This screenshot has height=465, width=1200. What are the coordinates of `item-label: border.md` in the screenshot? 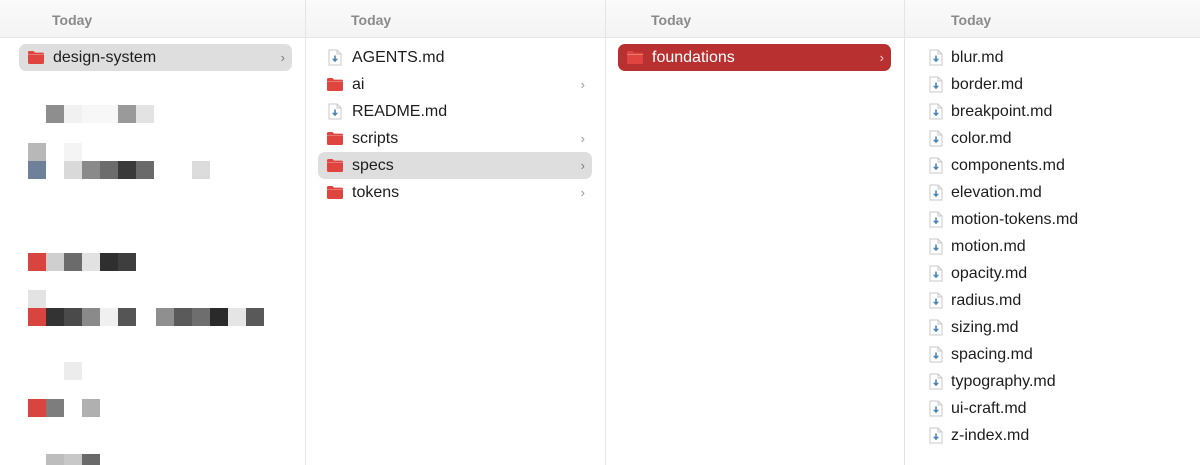 It's located at (987, 84).